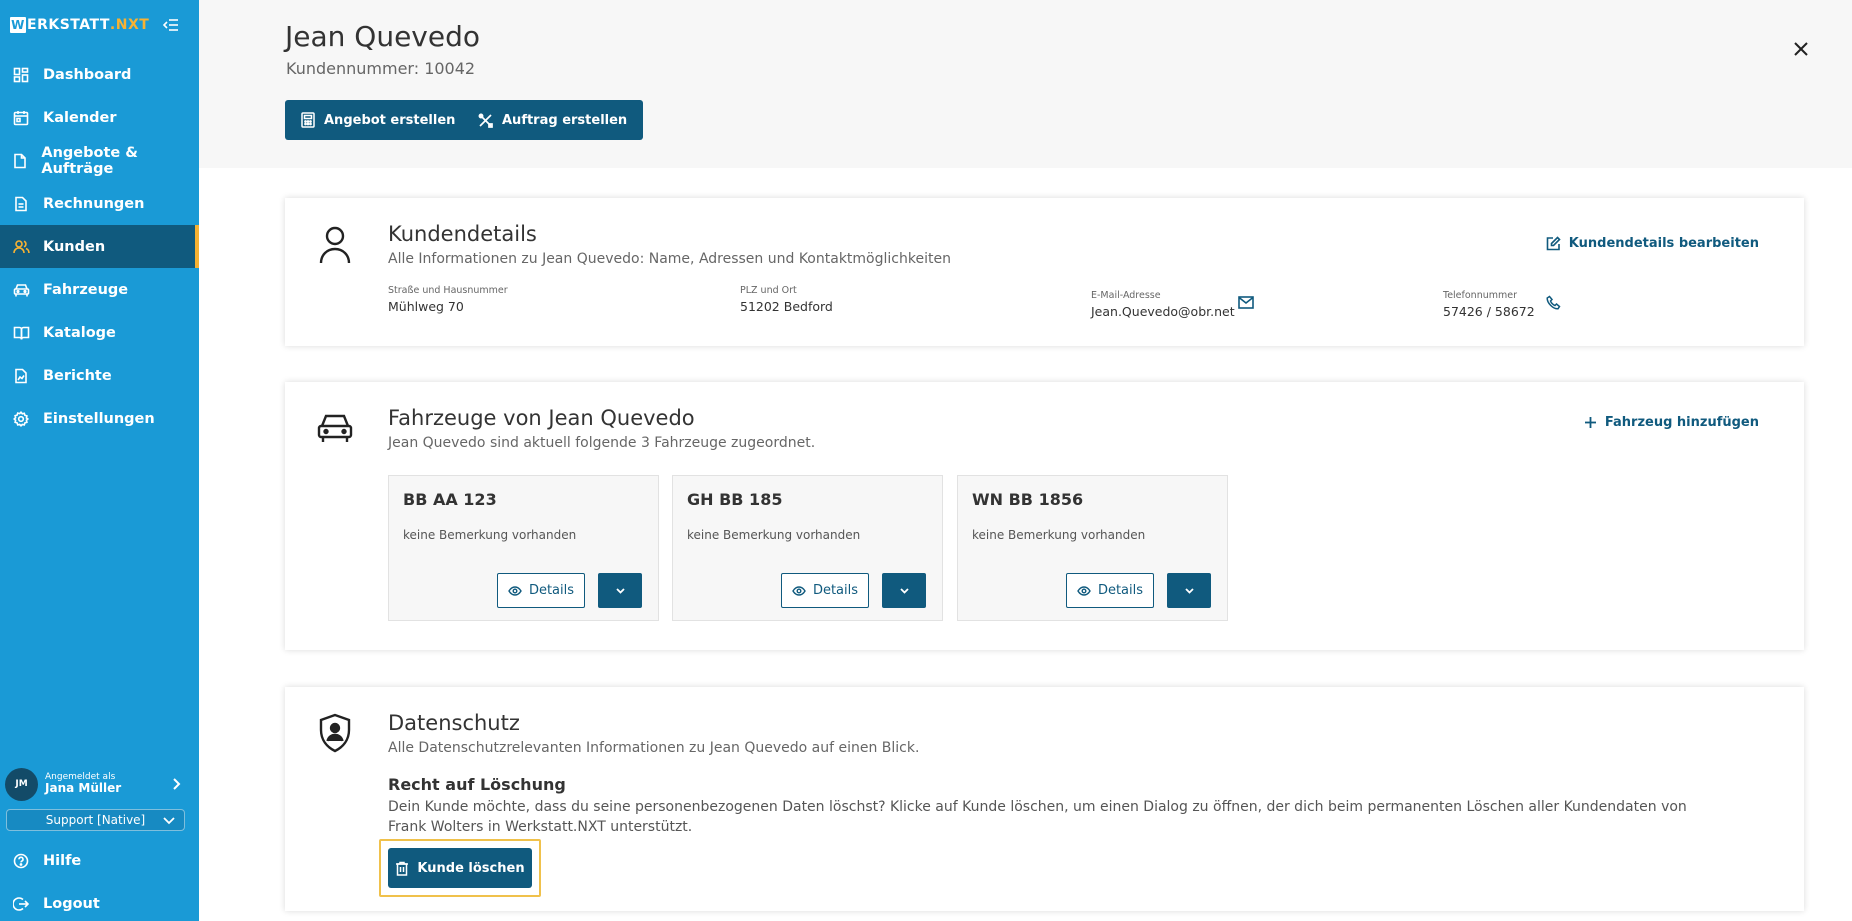  I want to click on create-offer-label: Angebot erstellen, so click(390, 120).